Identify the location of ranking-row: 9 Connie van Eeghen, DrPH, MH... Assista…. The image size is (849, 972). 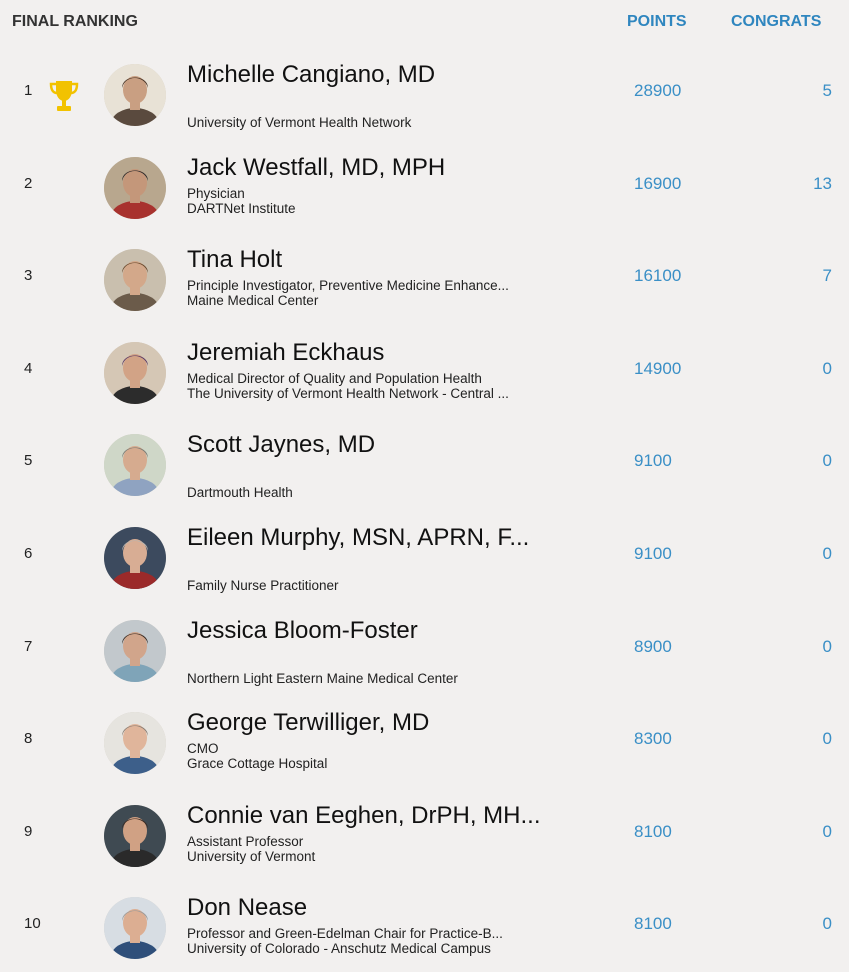
(424, 833).